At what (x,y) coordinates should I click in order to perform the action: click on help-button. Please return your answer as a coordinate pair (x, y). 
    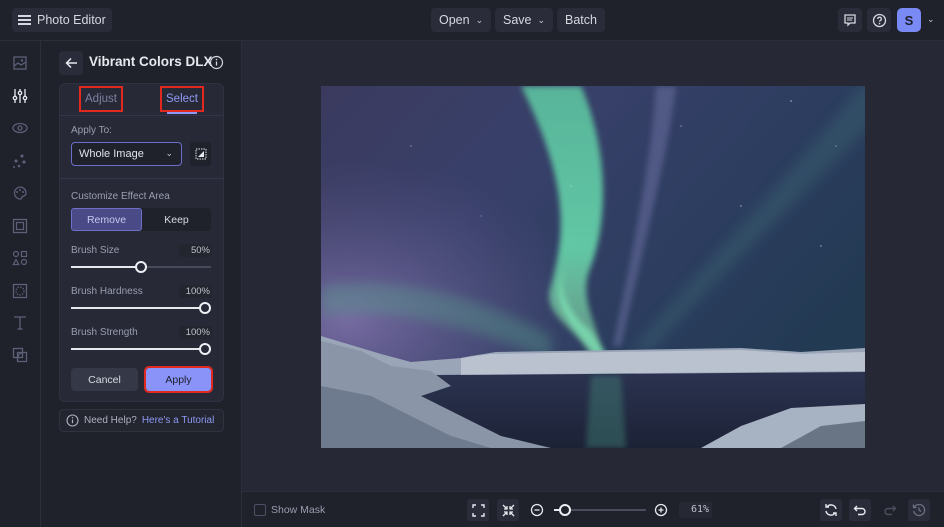
    Looking at the image, I should click on (879, 20).